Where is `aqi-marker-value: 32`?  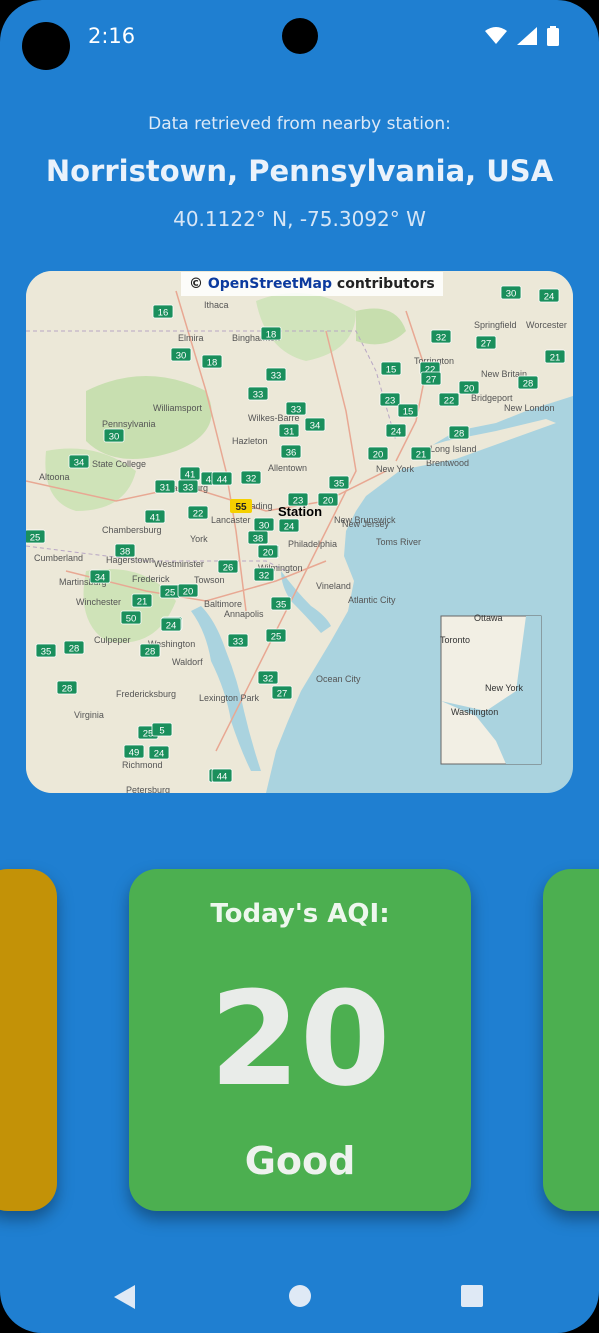 aqi-marker-value: 32 is located at coordinates (268, 679).